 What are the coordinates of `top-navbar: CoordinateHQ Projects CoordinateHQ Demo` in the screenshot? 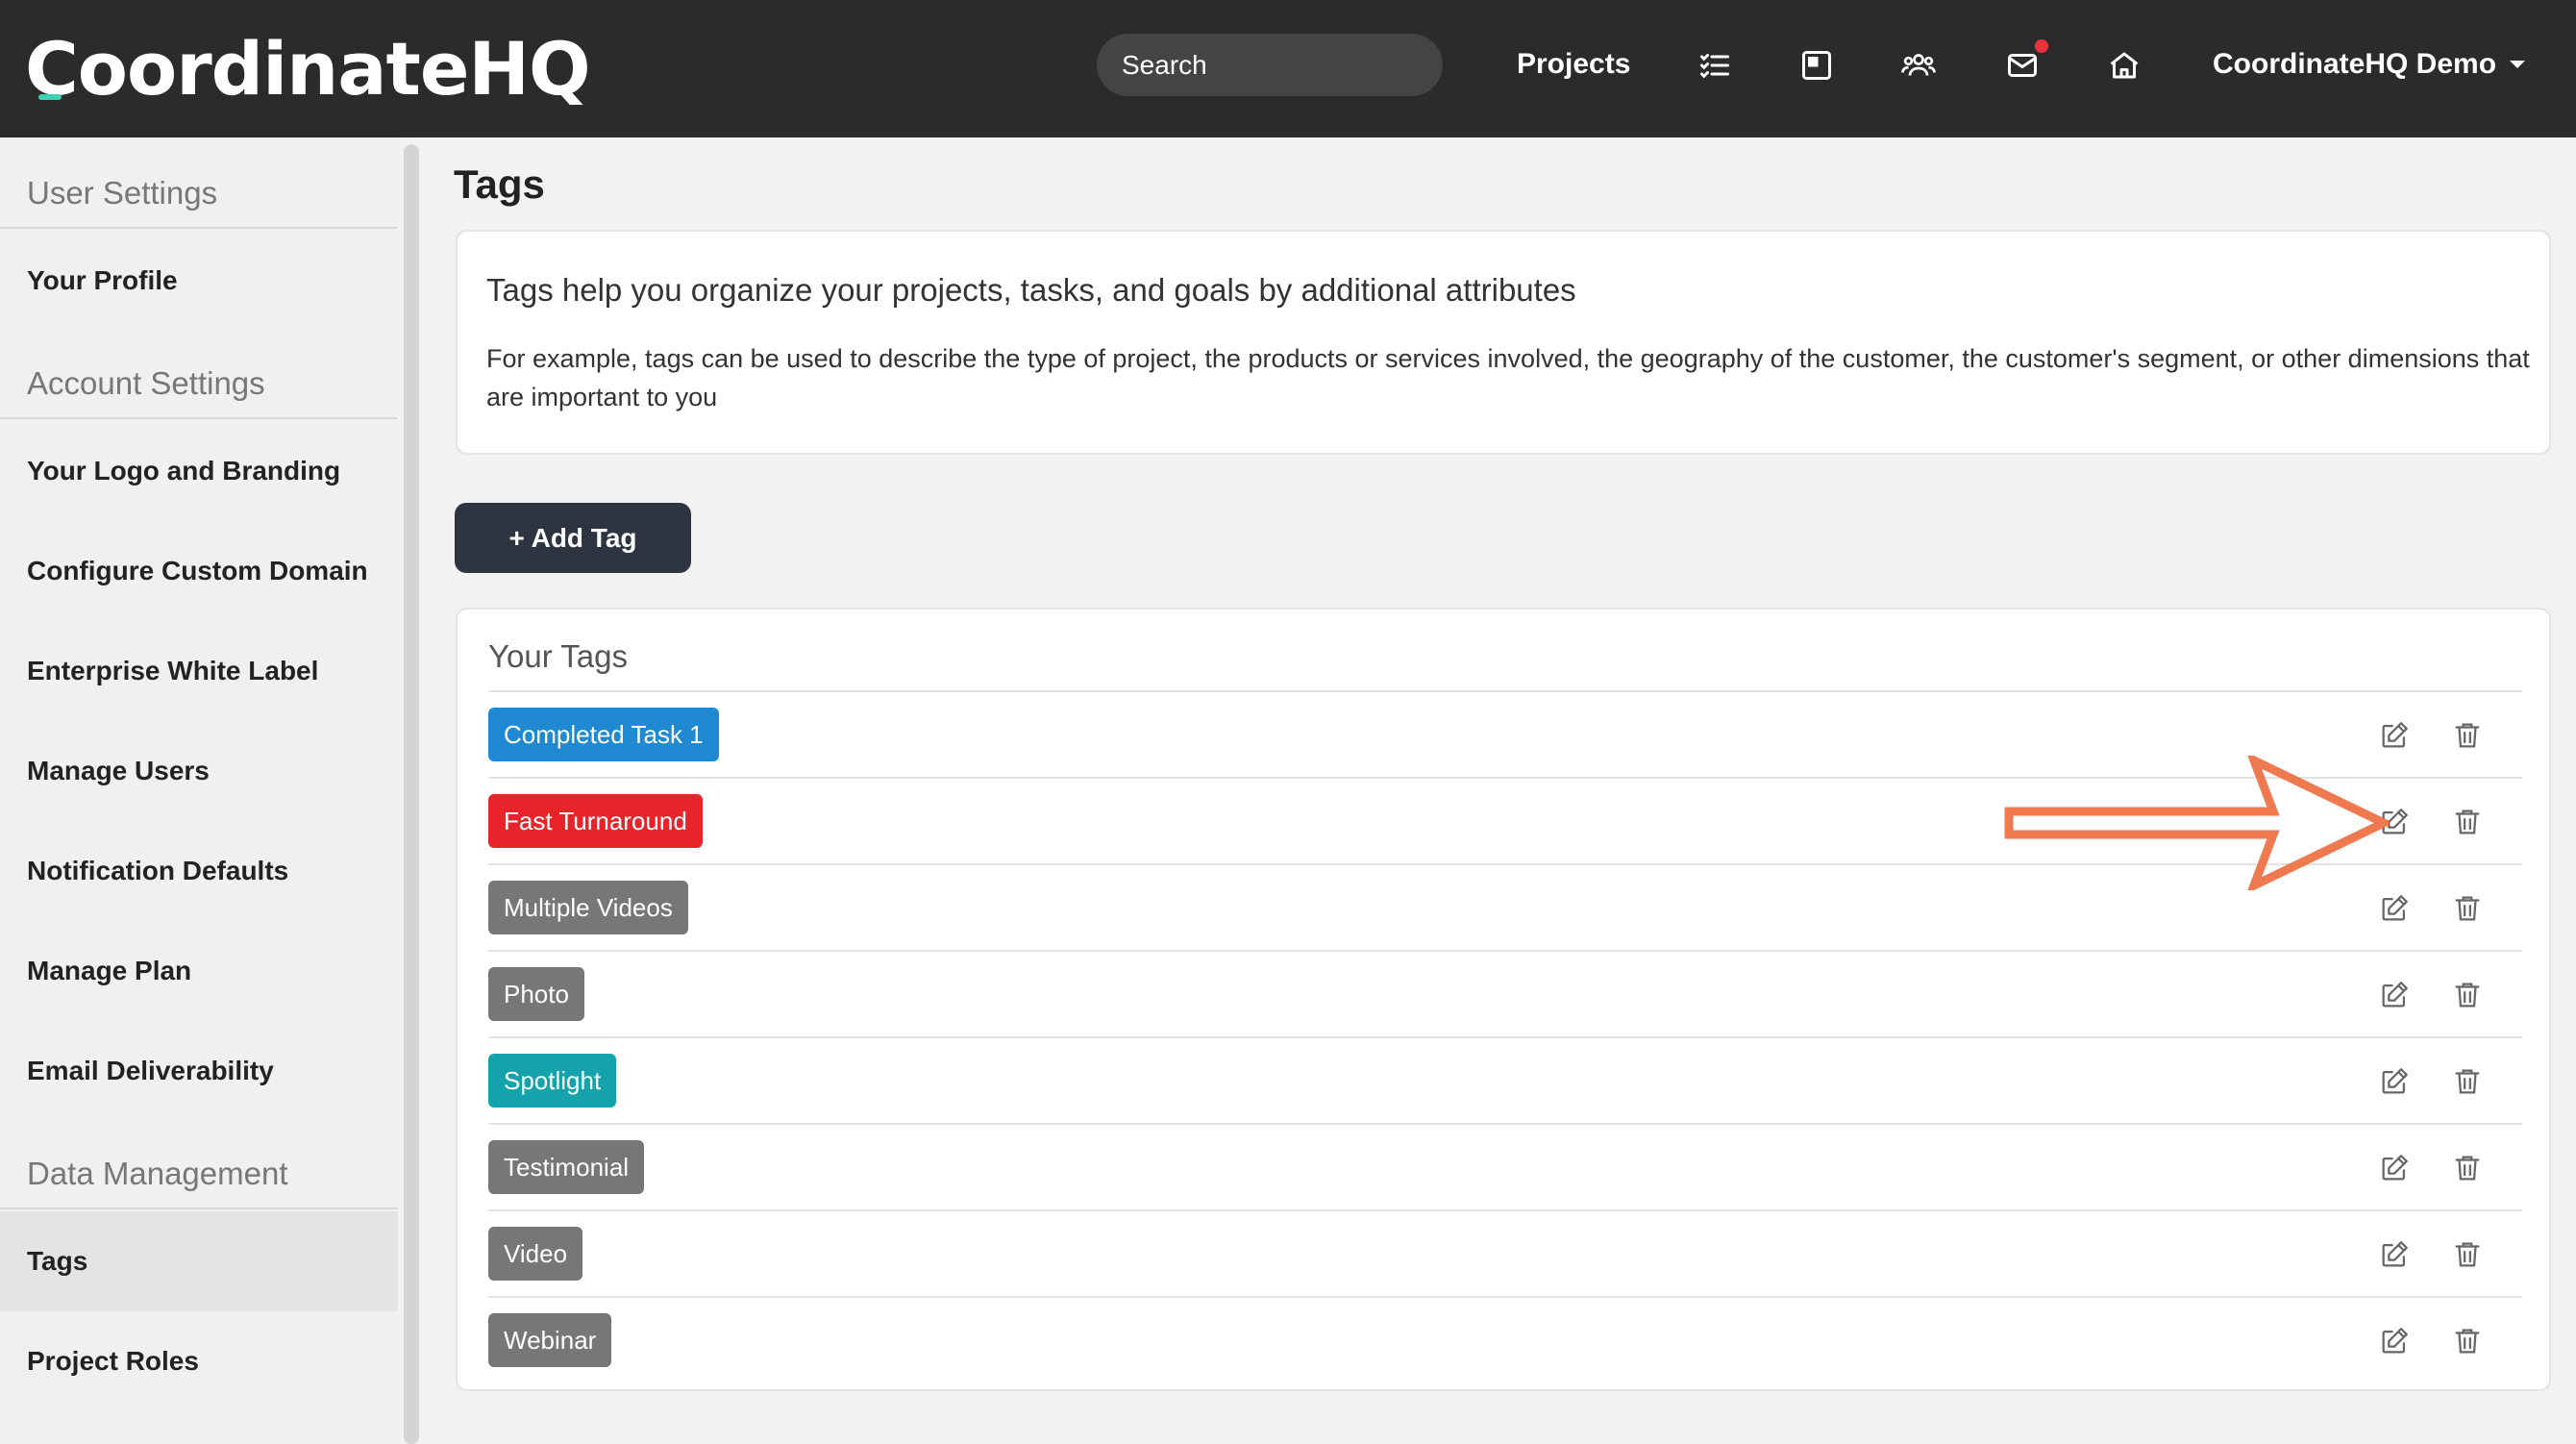 It's located at (1288, 68).